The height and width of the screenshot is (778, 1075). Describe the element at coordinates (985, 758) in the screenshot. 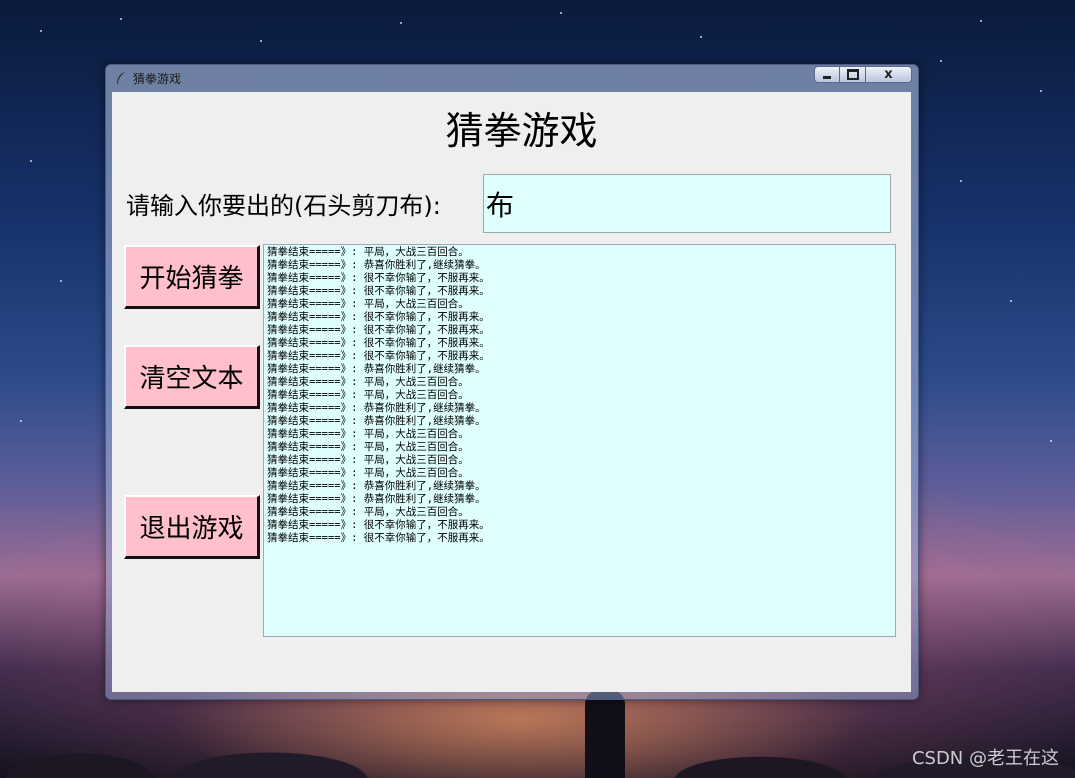

I see `watermark: CSDN @老王在这` at that location.